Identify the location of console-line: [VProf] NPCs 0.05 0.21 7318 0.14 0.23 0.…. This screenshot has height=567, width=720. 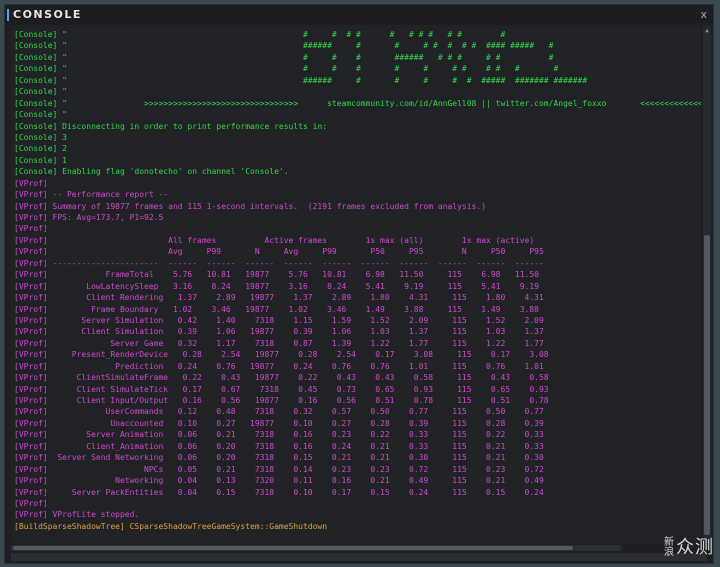
(279, 469).